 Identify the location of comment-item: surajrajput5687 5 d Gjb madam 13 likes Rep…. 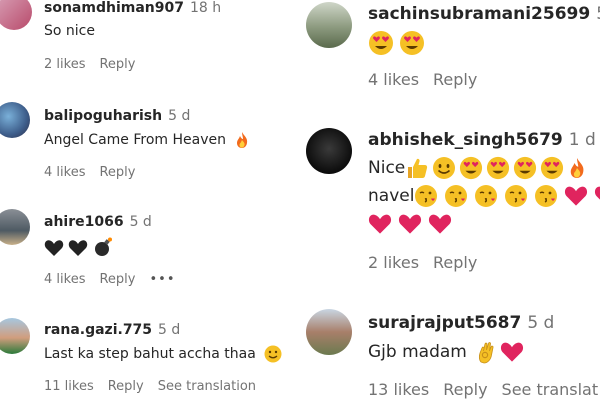
(450, 352).